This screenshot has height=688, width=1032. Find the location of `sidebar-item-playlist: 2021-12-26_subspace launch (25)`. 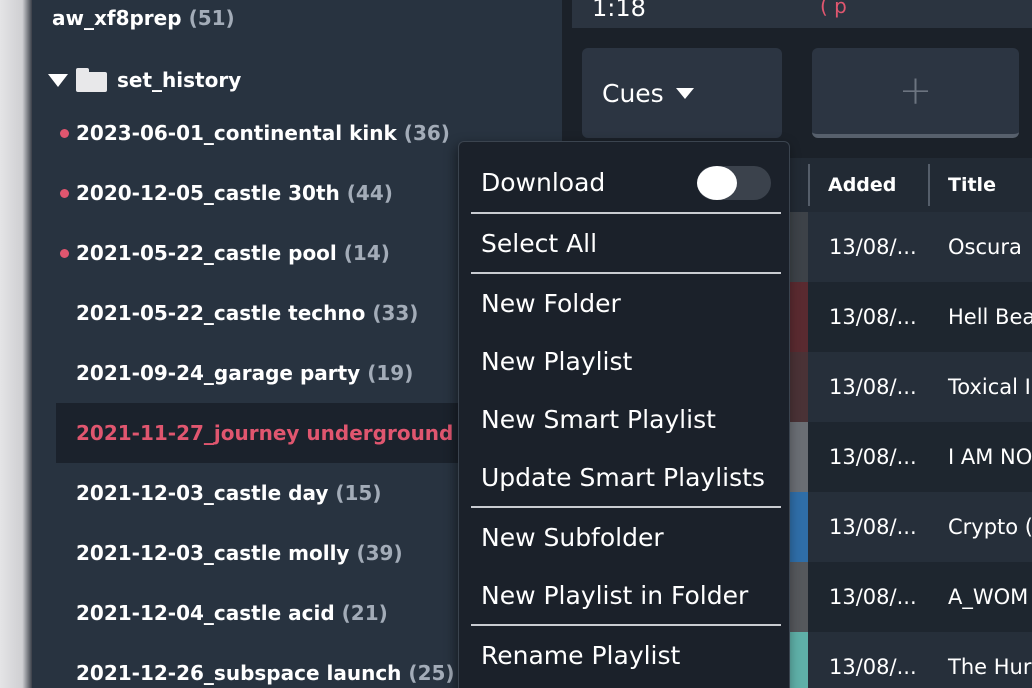

sidebar-item-playlist: 2021-12-26_subspace launch (25) is located at coordinates (265, 665).